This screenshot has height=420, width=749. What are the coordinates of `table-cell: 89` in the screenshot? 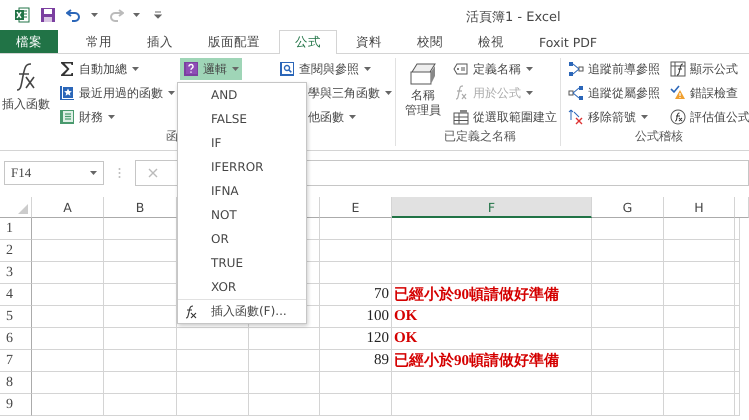 It's located at (356, 361).